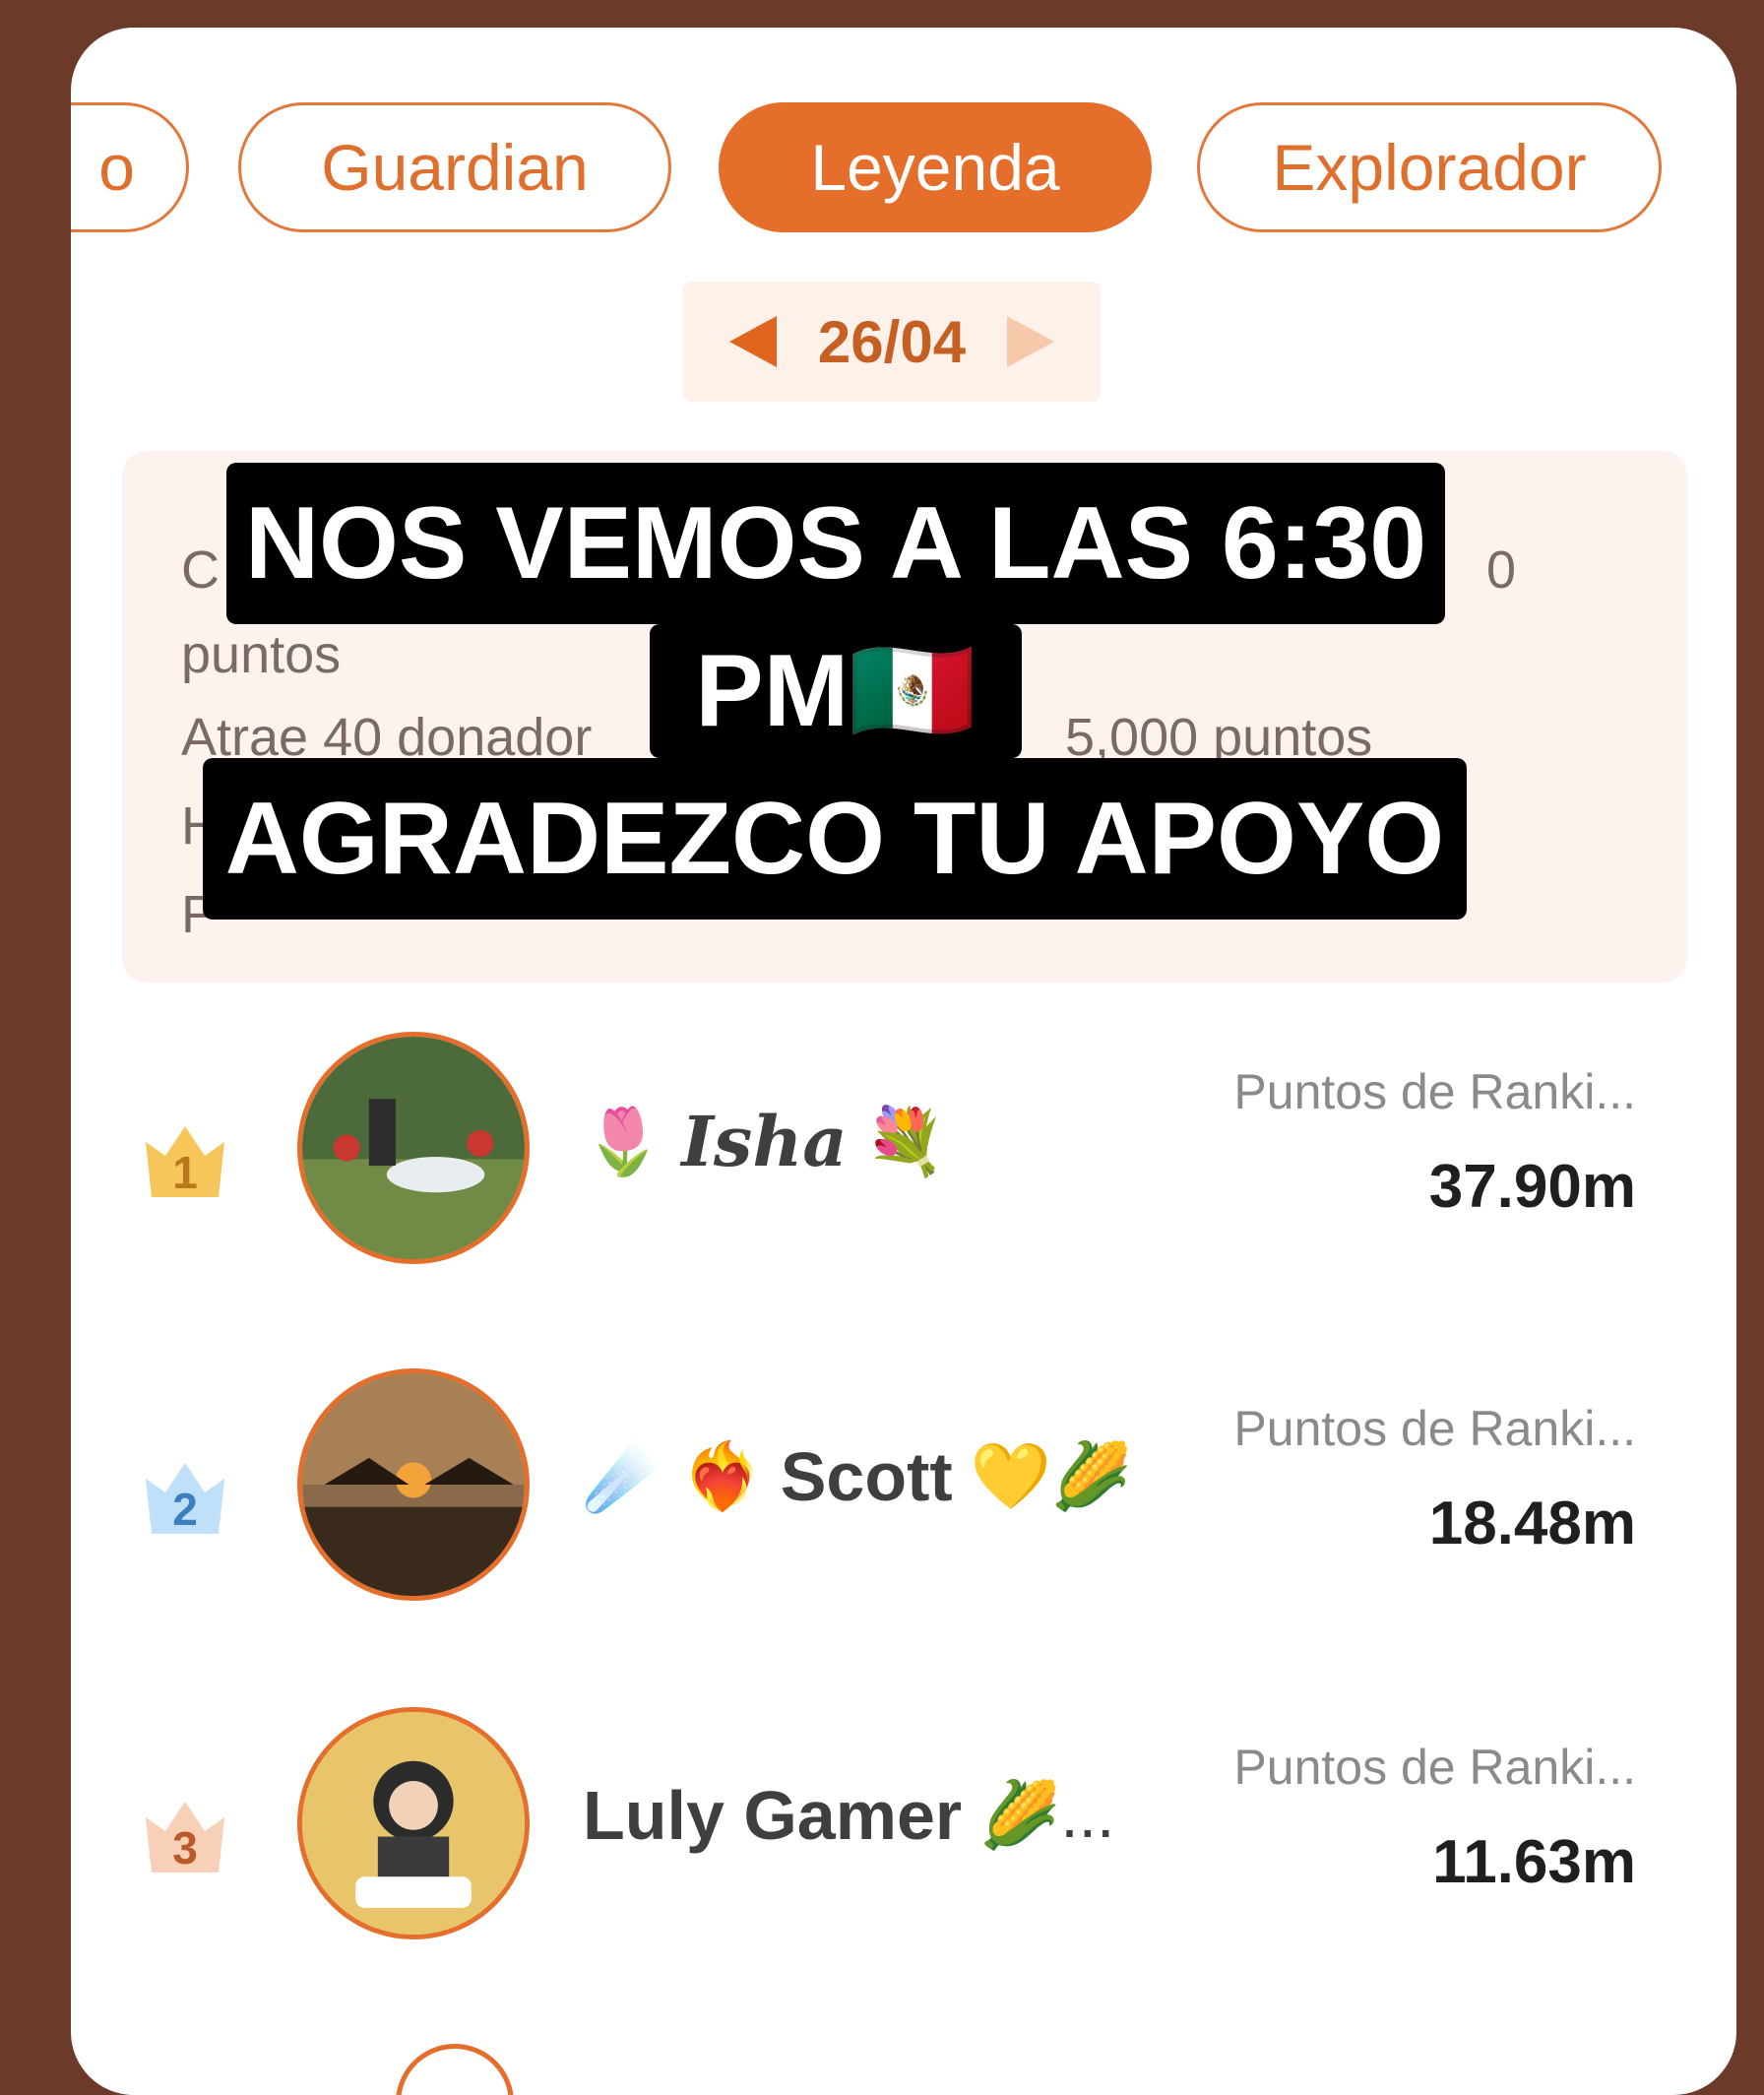 This screenshot has height=2095, width=1764. What do you see at coordinates (623, 1140) in the screenshot?
I see `username-emoji-before: 🌷` at bounding box center [623, 1140].